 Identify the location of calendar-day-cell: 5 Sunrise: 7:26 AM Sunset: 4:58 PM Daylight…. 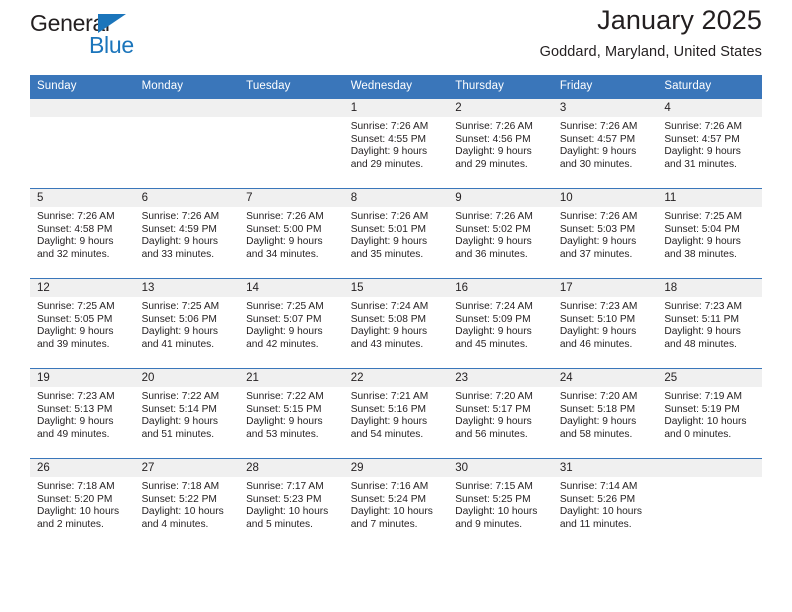
(82, 233).